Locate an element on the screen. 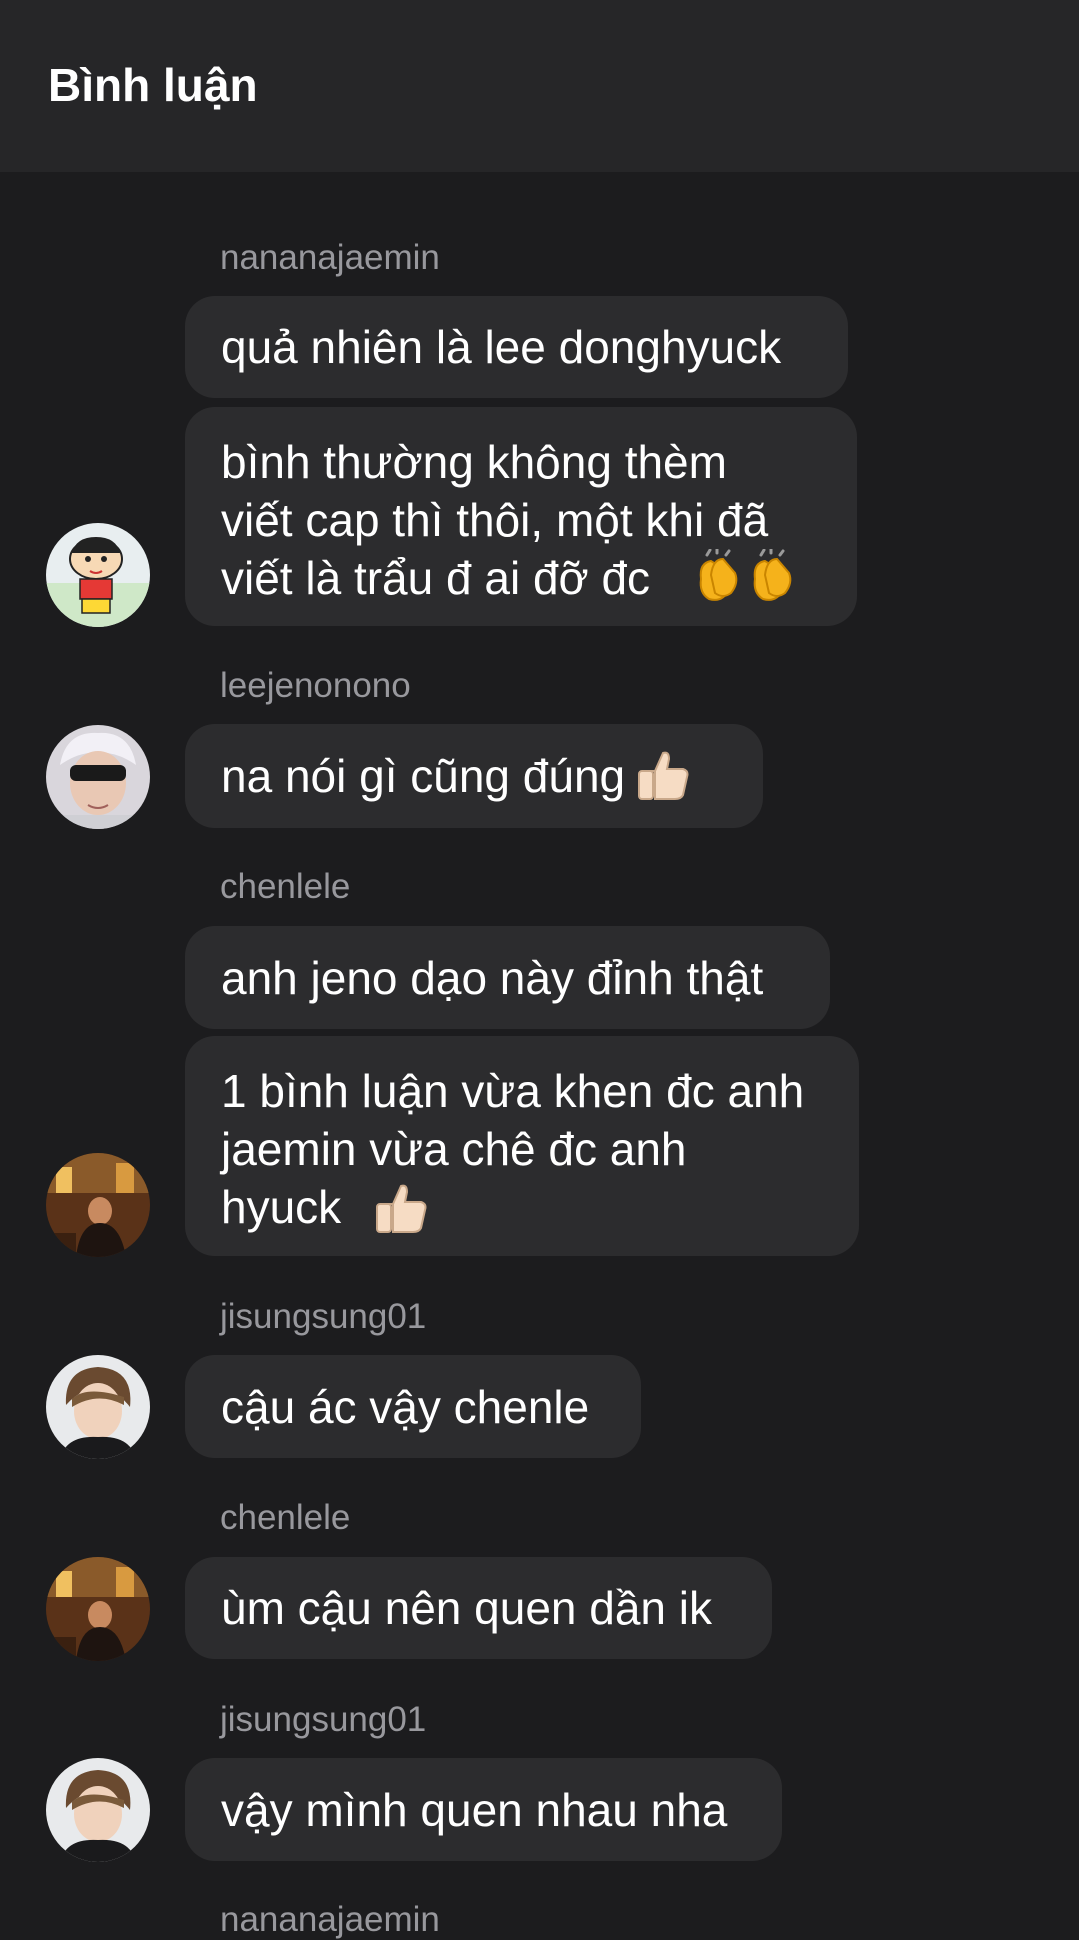 The width and height of the screenshot is (1079, 1940). comment-text: vậy mình quen nhau nha is located at coordinates (474, 1809).